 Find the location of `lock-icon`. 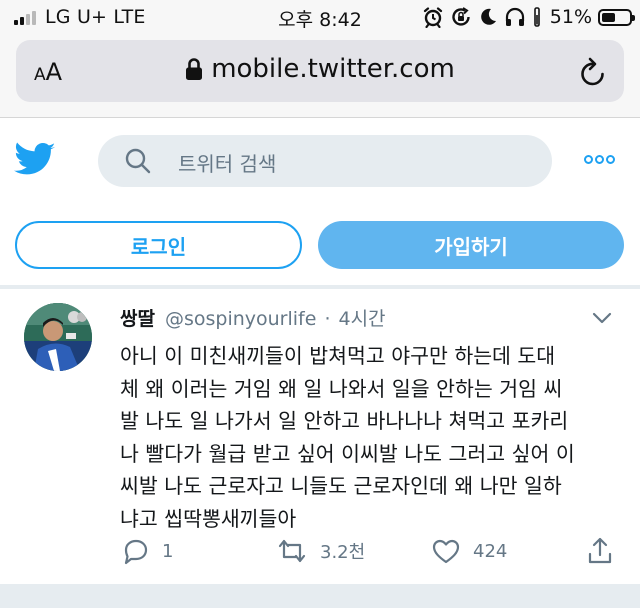

lock-icon is located at coordinates (194, 69).